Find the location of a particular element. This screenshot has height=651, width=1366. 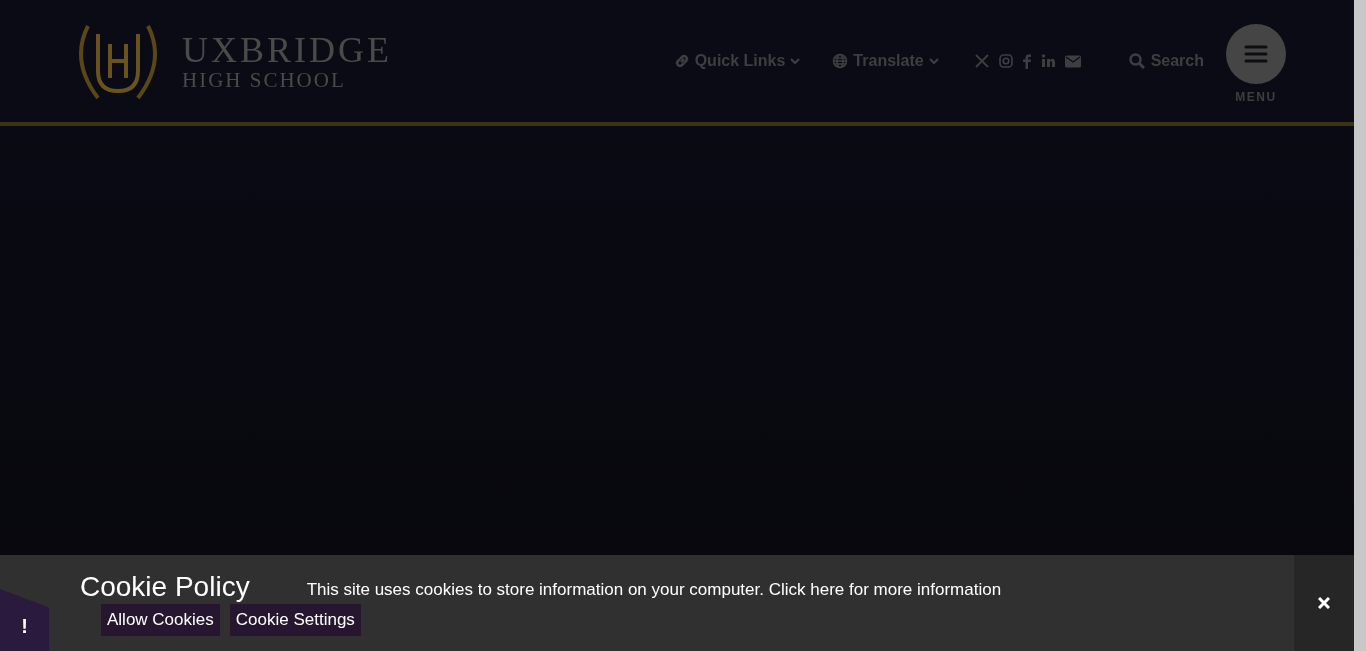

linkedin-icon is located at coordinates (1047, 61).